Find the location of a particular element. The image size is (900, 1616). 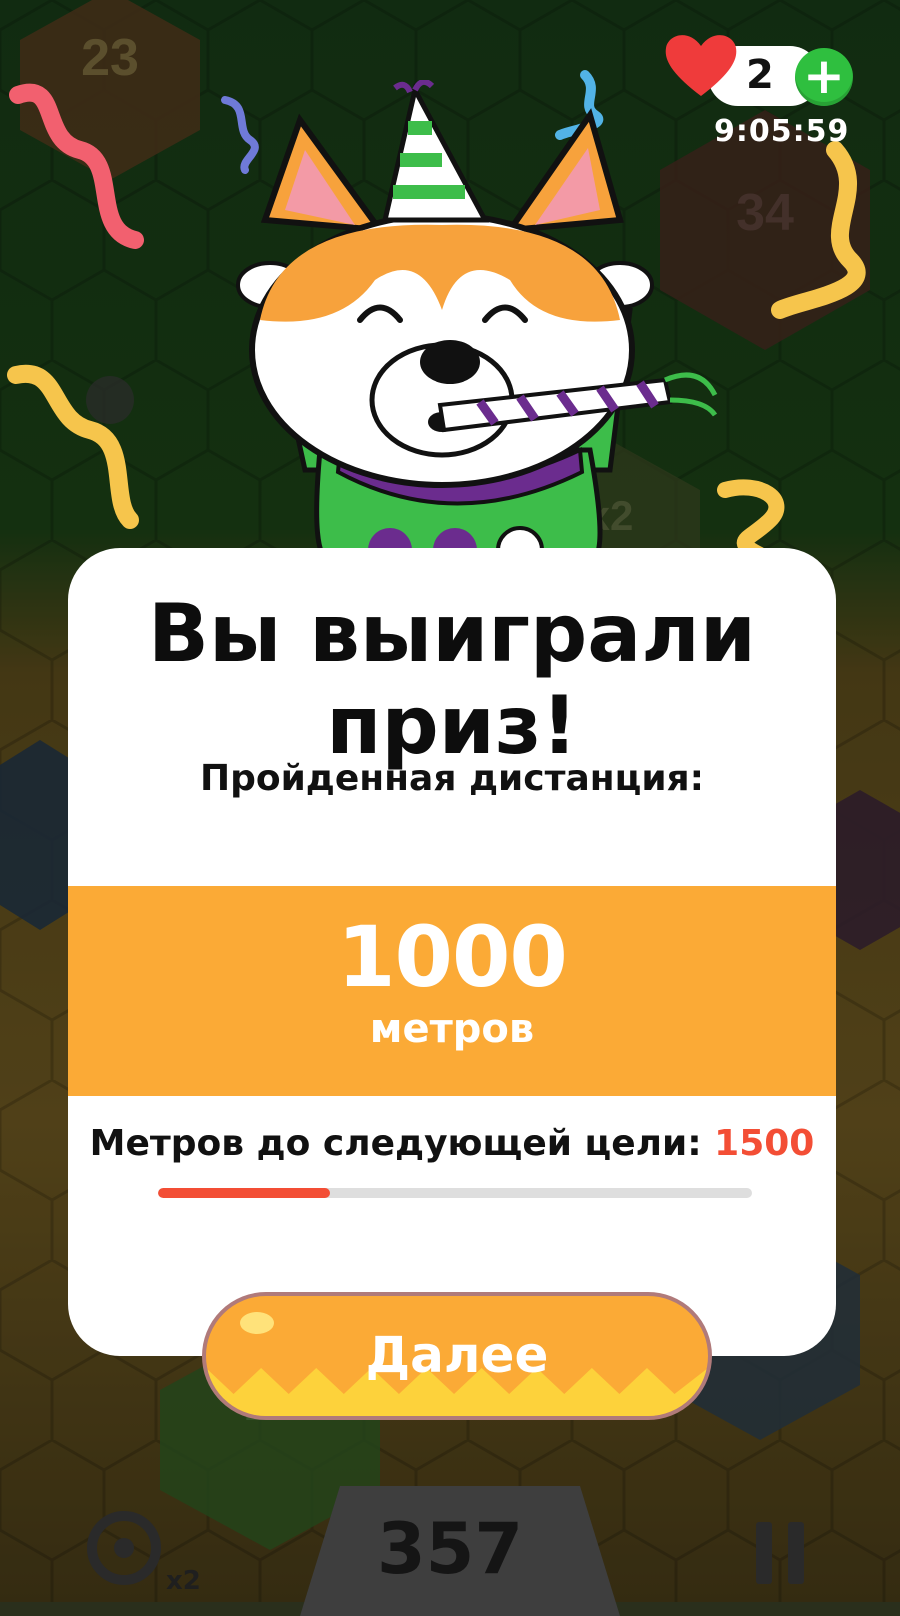

add-lives-button: + is located at coordinates (824, 77).